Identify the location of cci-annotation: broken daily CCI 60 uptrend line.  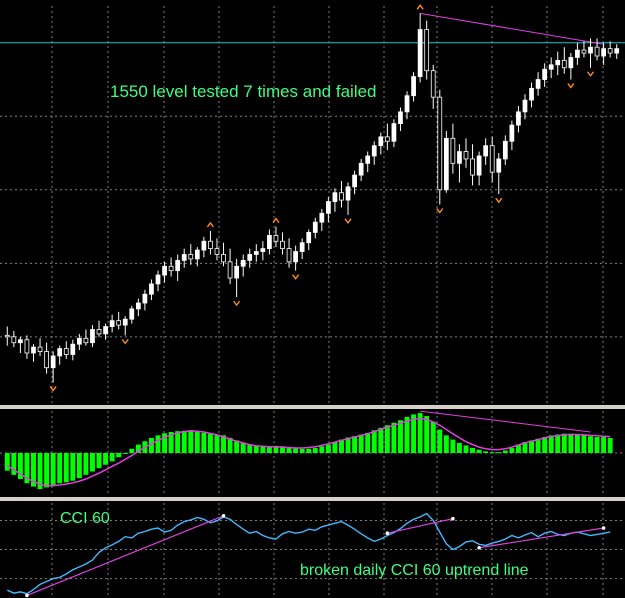
(414, 570).